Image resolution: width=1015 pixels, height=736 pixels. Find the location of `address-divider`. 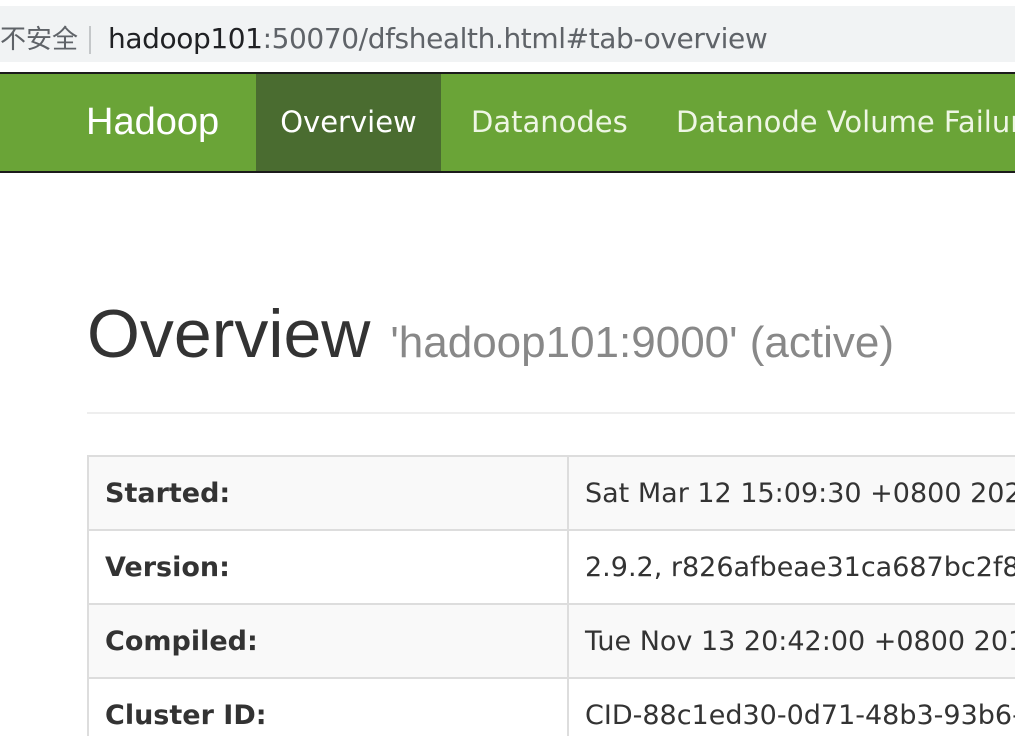

address-divider is located at coordinates (90, 40).